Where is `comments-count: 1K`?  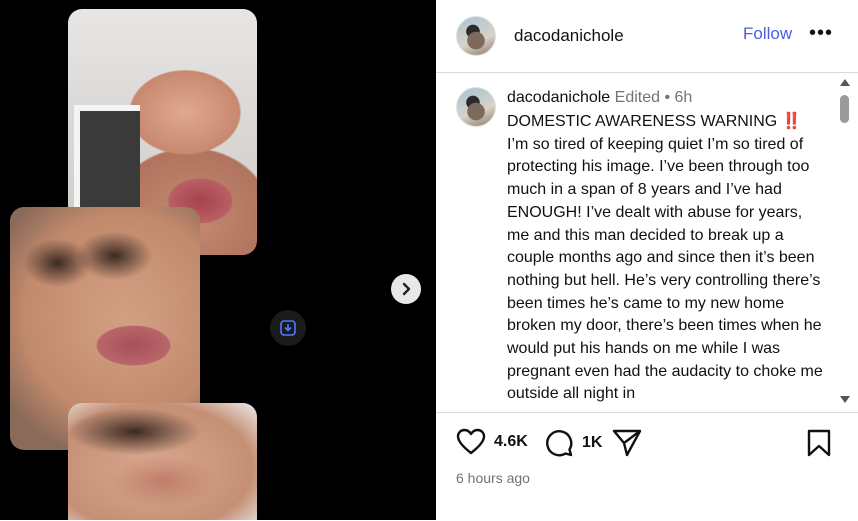 comments-count: 1K is located at coordinates (592, 443).